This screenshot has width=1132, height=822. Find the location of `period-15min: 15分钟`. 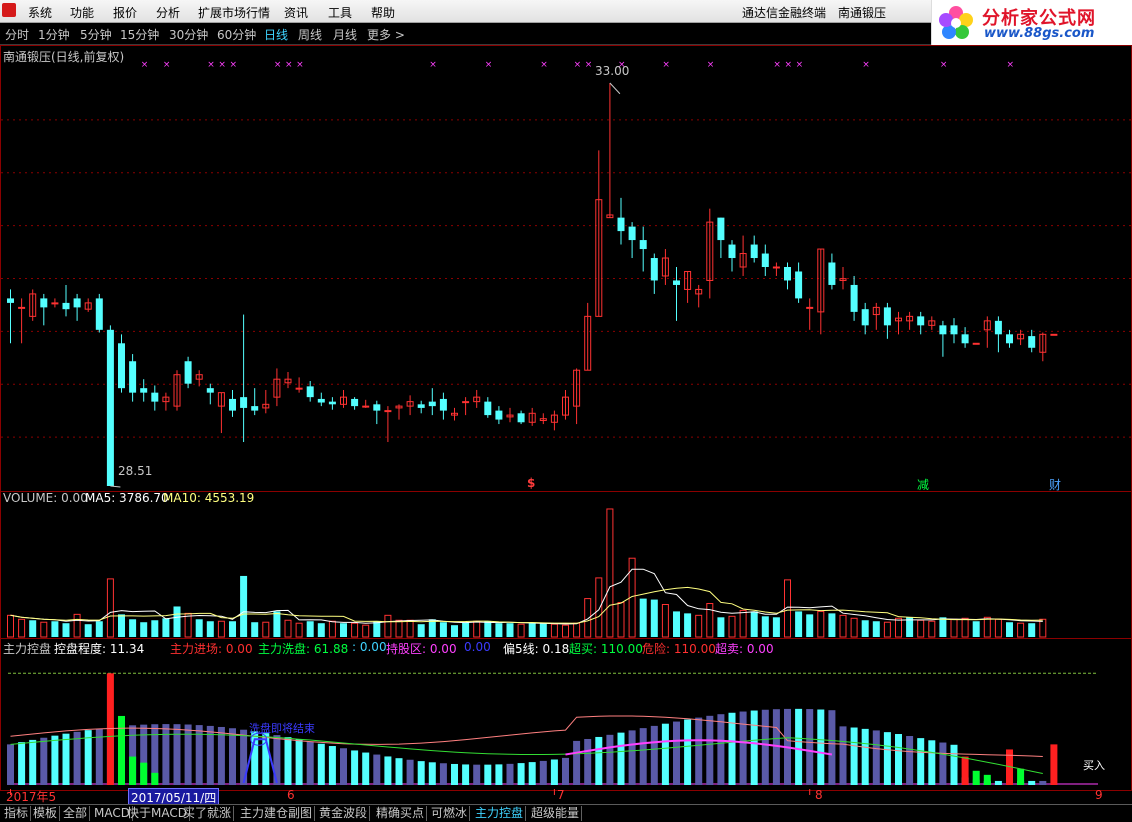

period-15min: 15分钟 is located at coordinates (139, 34).